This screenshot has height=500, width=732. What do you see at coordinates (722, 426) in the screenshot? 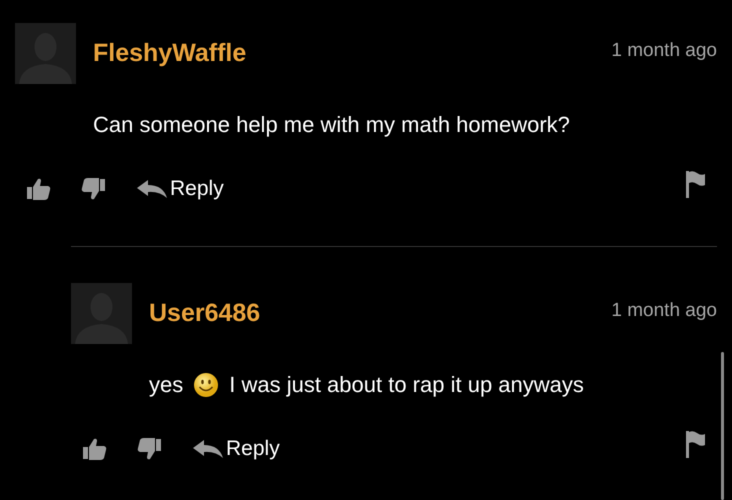
I see `scrollbar` at bounding box center [722, 426].